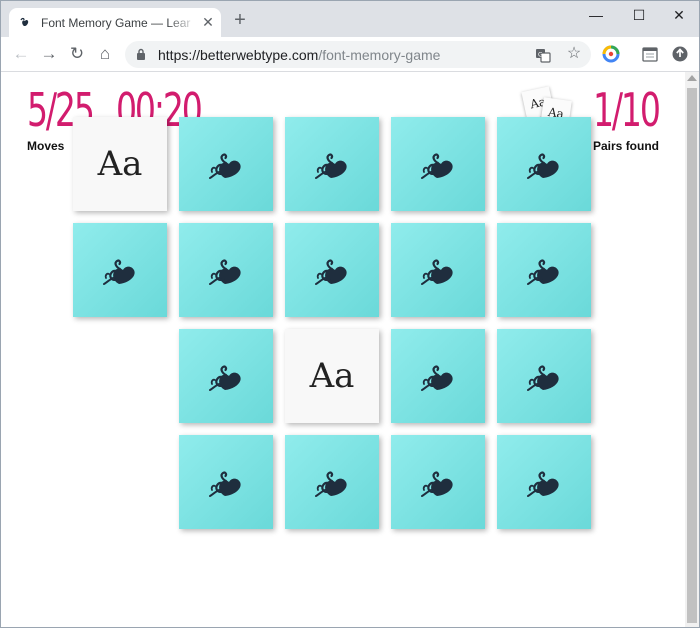  Describe the element at coordinates (626, 146) in the screenshot. I see `pairs-label: Pairs found` at that location.